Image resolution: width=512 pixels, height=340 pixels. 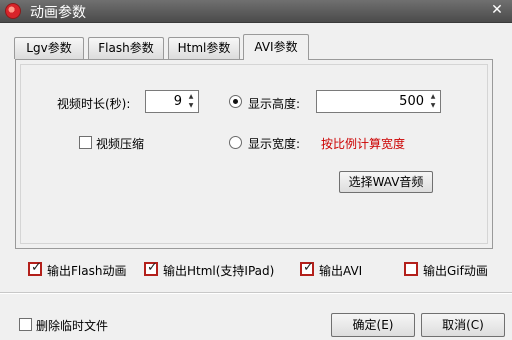 I want to click on output-avi-checkbox: ✓, so click(x=307, y=268).